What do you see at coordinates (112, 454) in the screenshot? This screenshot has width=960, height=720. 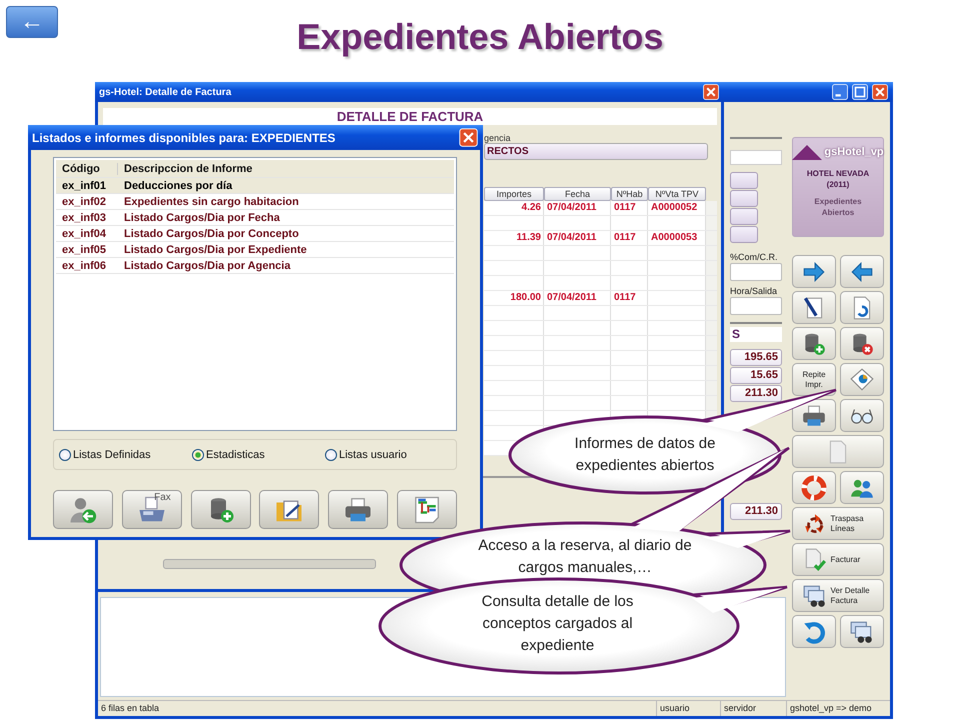 I see `radio-label: Listas Definidas` at bounding box center [112, 454].